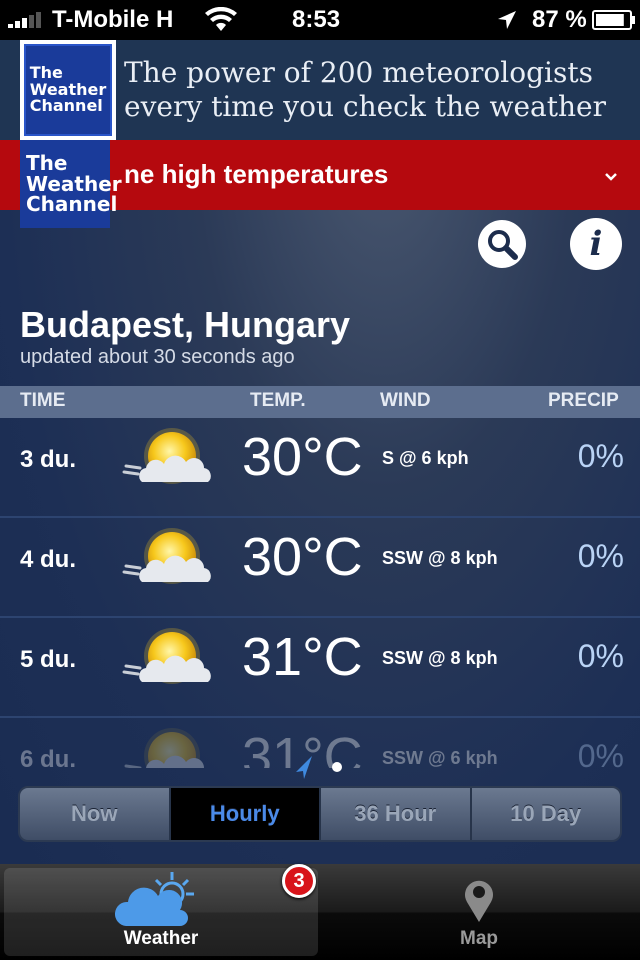  I want to click on tab-bar: Weather 3 Map, so click(320, 912).